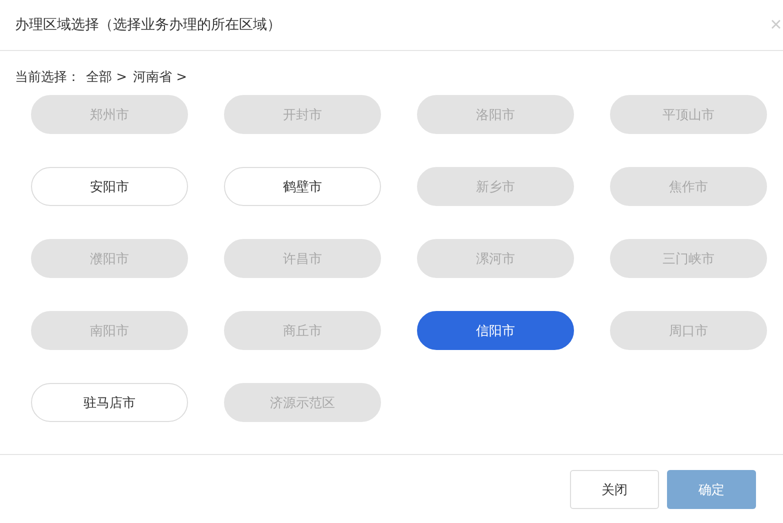 This screenshot has width=783, height=523. What do you see at coordinates (47, 77) in the screenshot?
I see `breadcrumb-label: 当前选择：` at bounding box center [47, 77].